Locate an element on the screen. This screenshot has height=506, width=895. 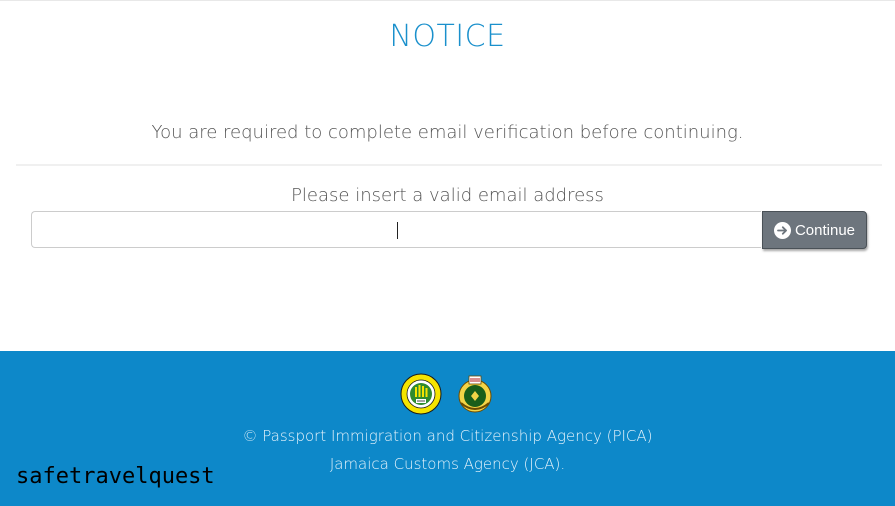
footer-logos is located at coordinates (447, 394).